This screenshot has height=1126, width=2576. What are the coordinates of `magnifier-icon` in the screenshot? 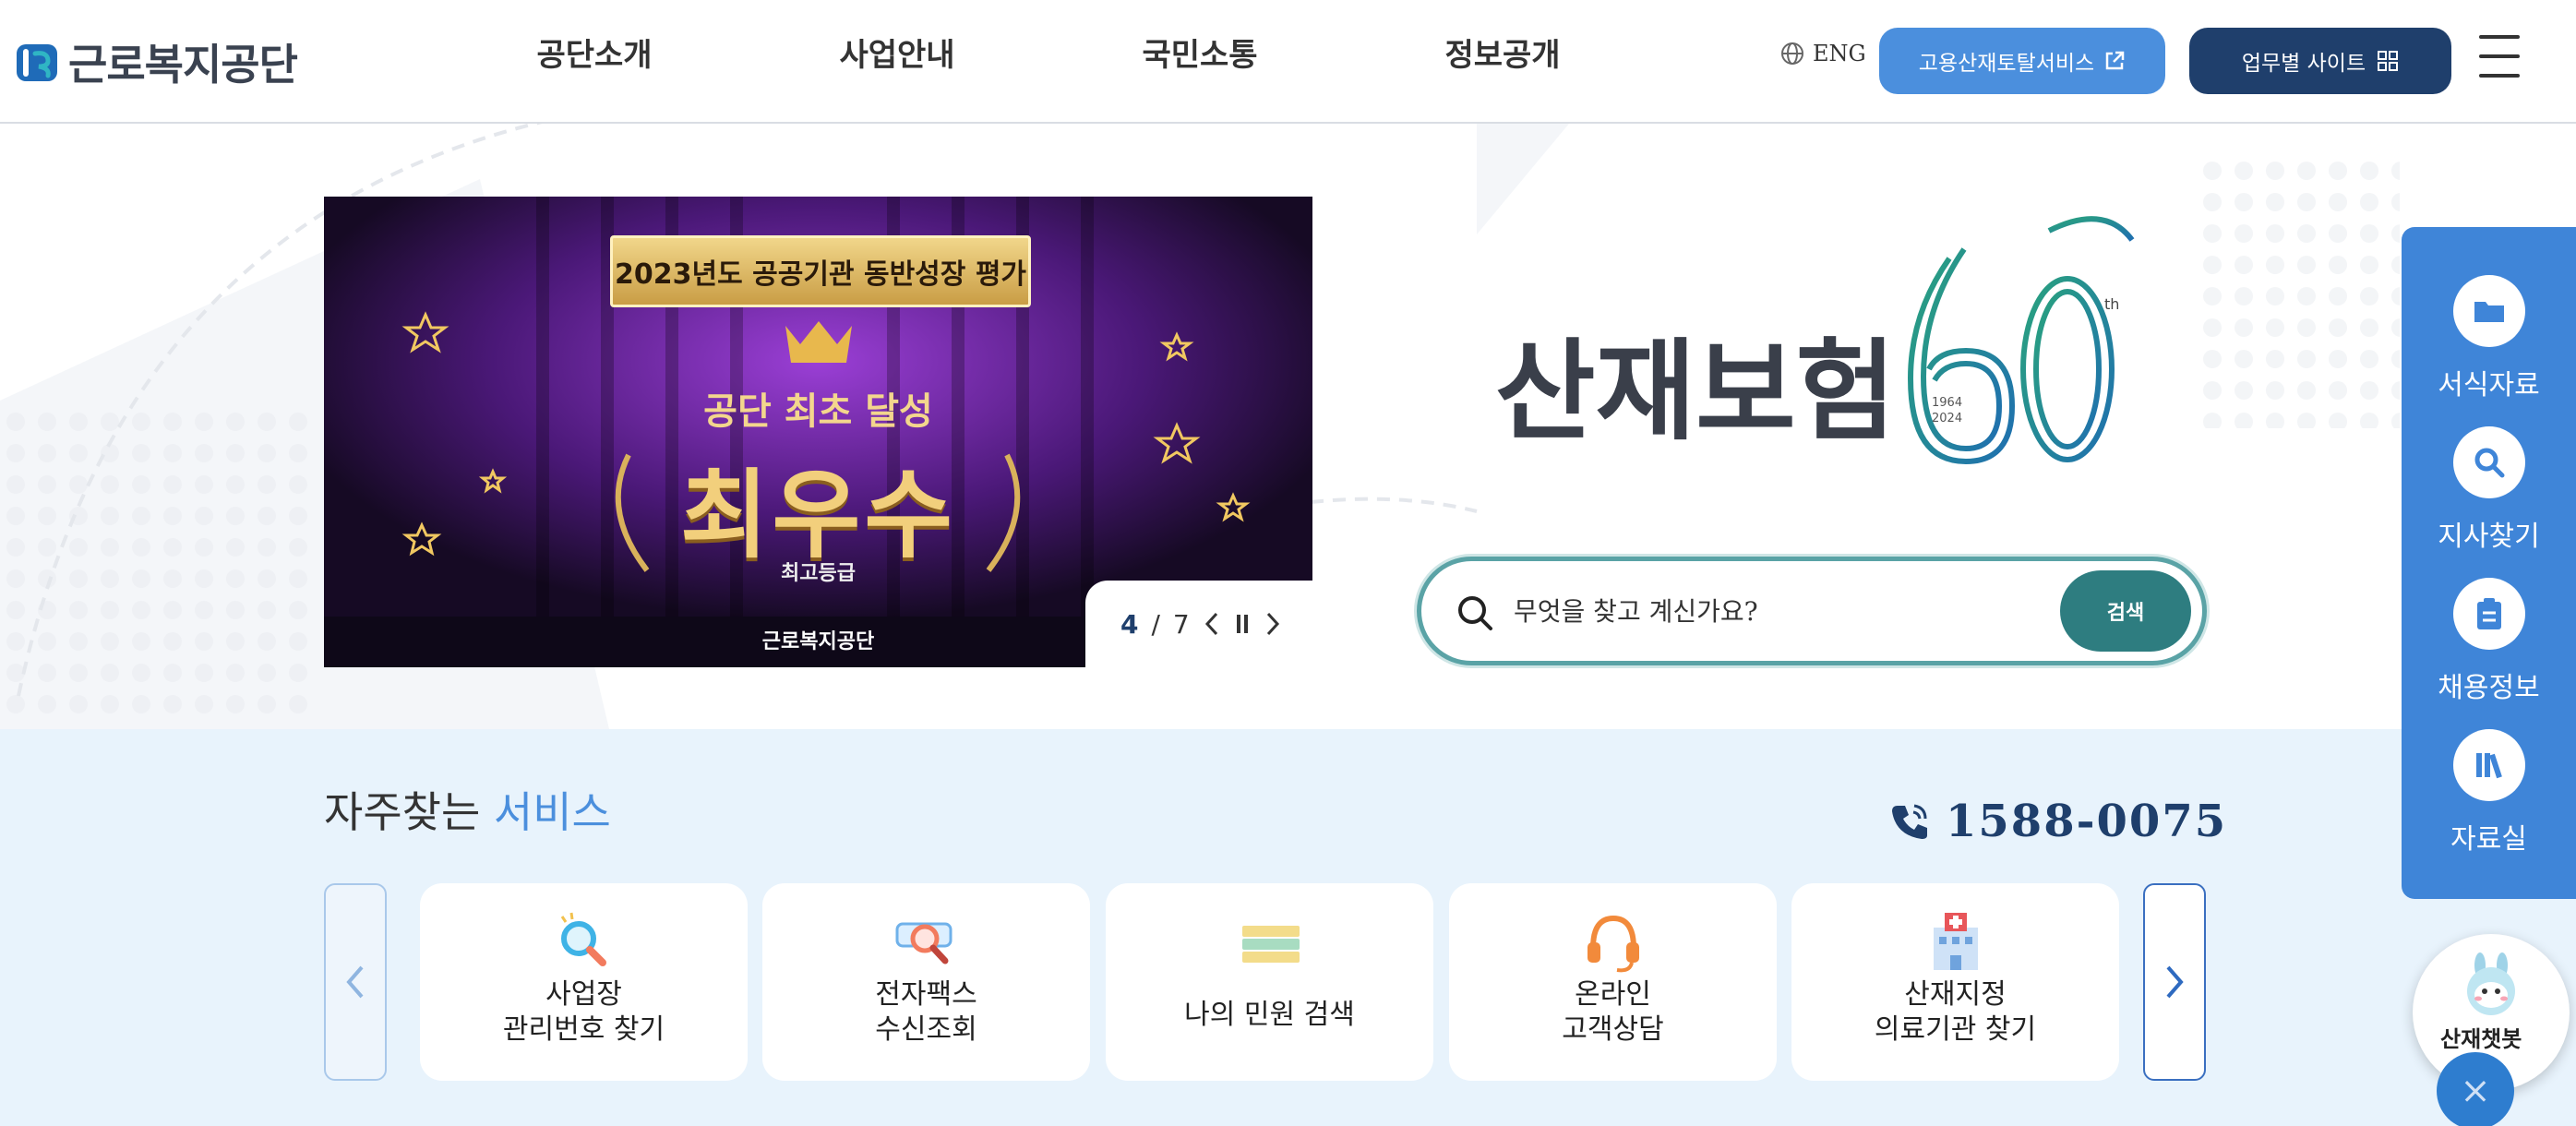 It's located at (583, 939).